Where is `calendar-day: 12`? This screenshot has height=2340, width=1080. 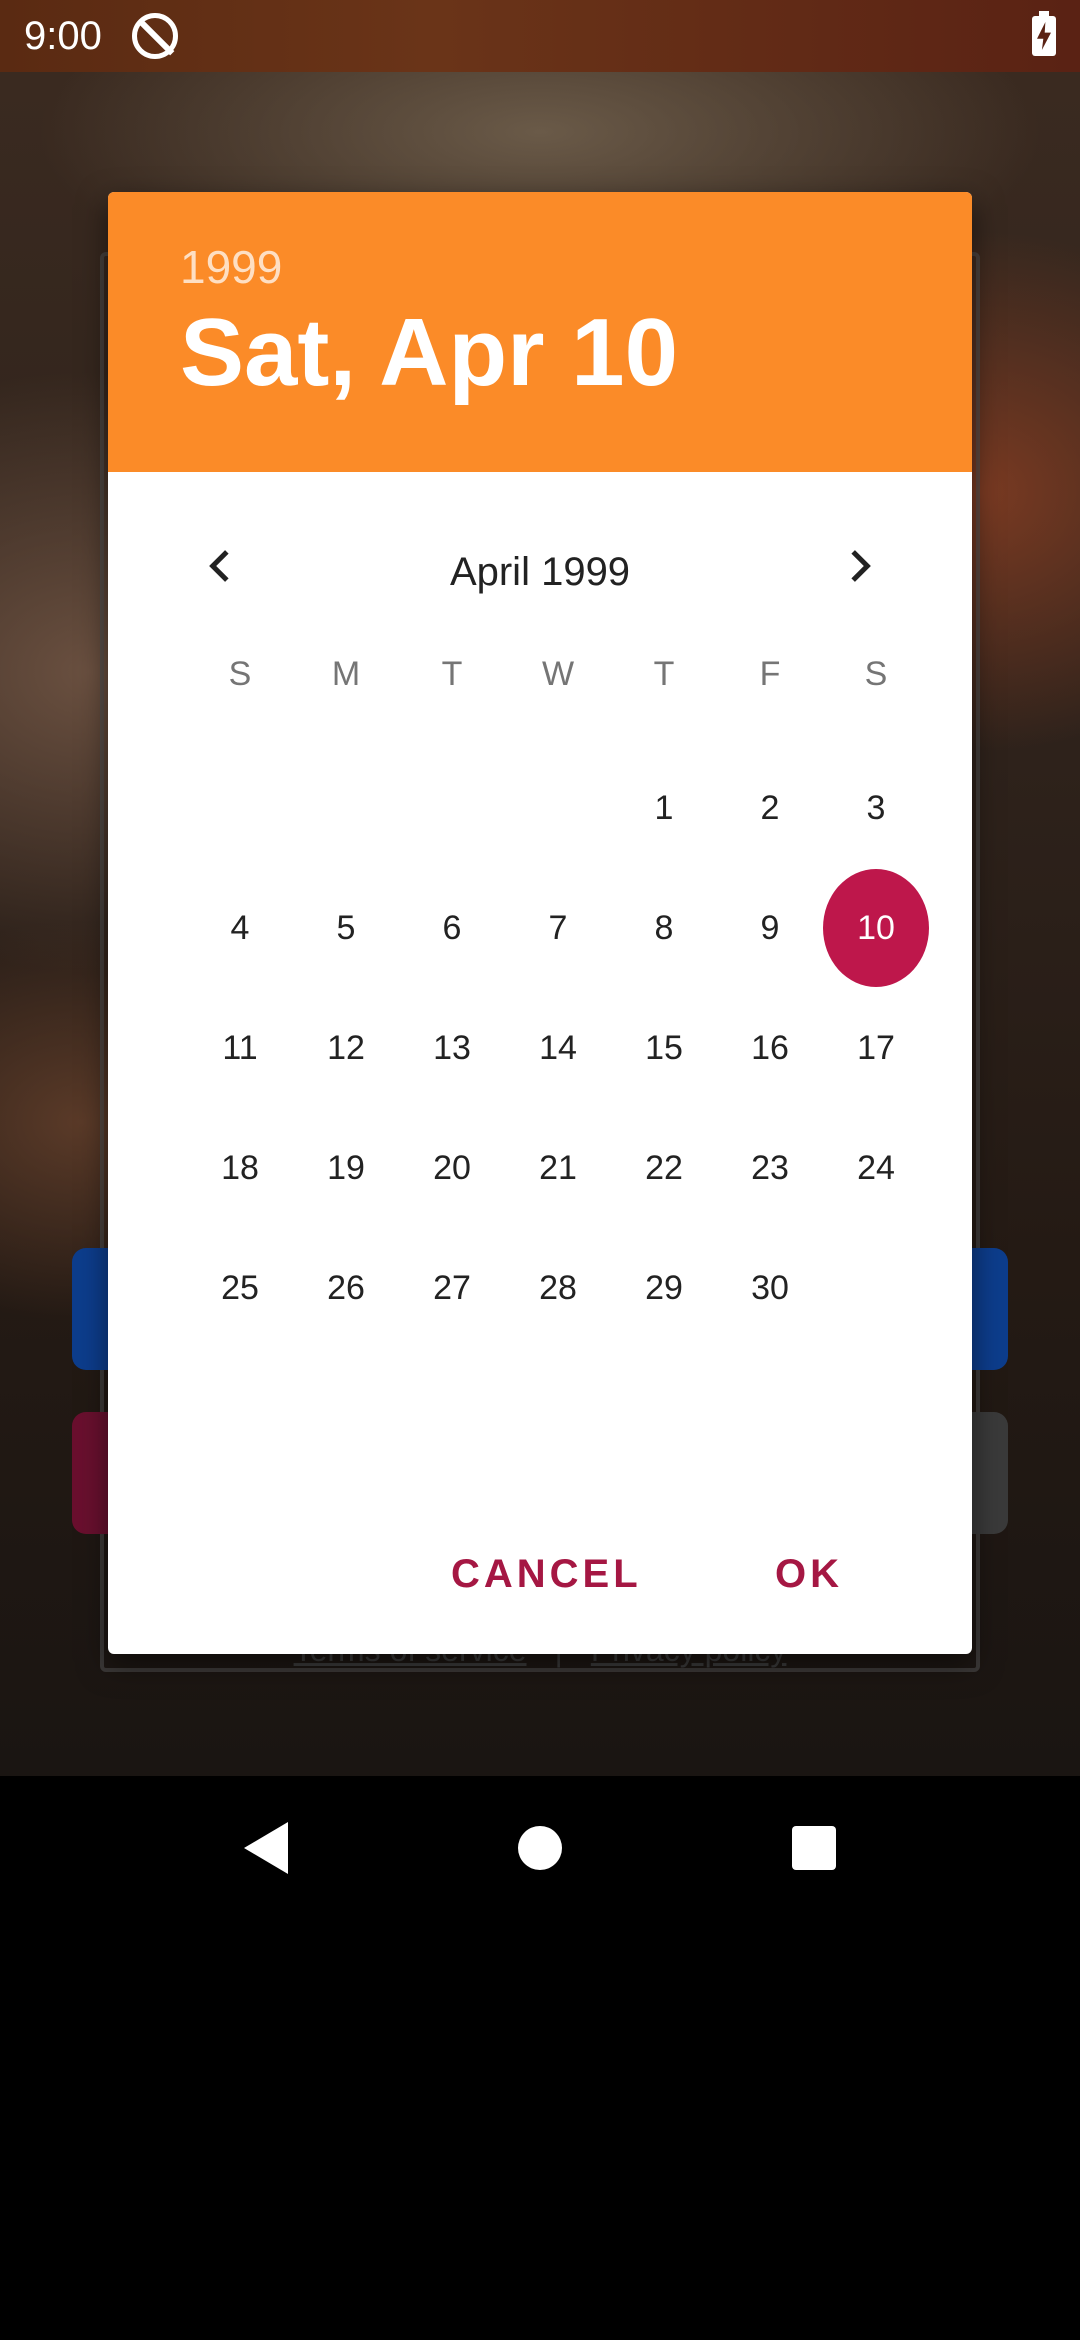
calendar-day: 12 is located at coordinates (346, 1048).